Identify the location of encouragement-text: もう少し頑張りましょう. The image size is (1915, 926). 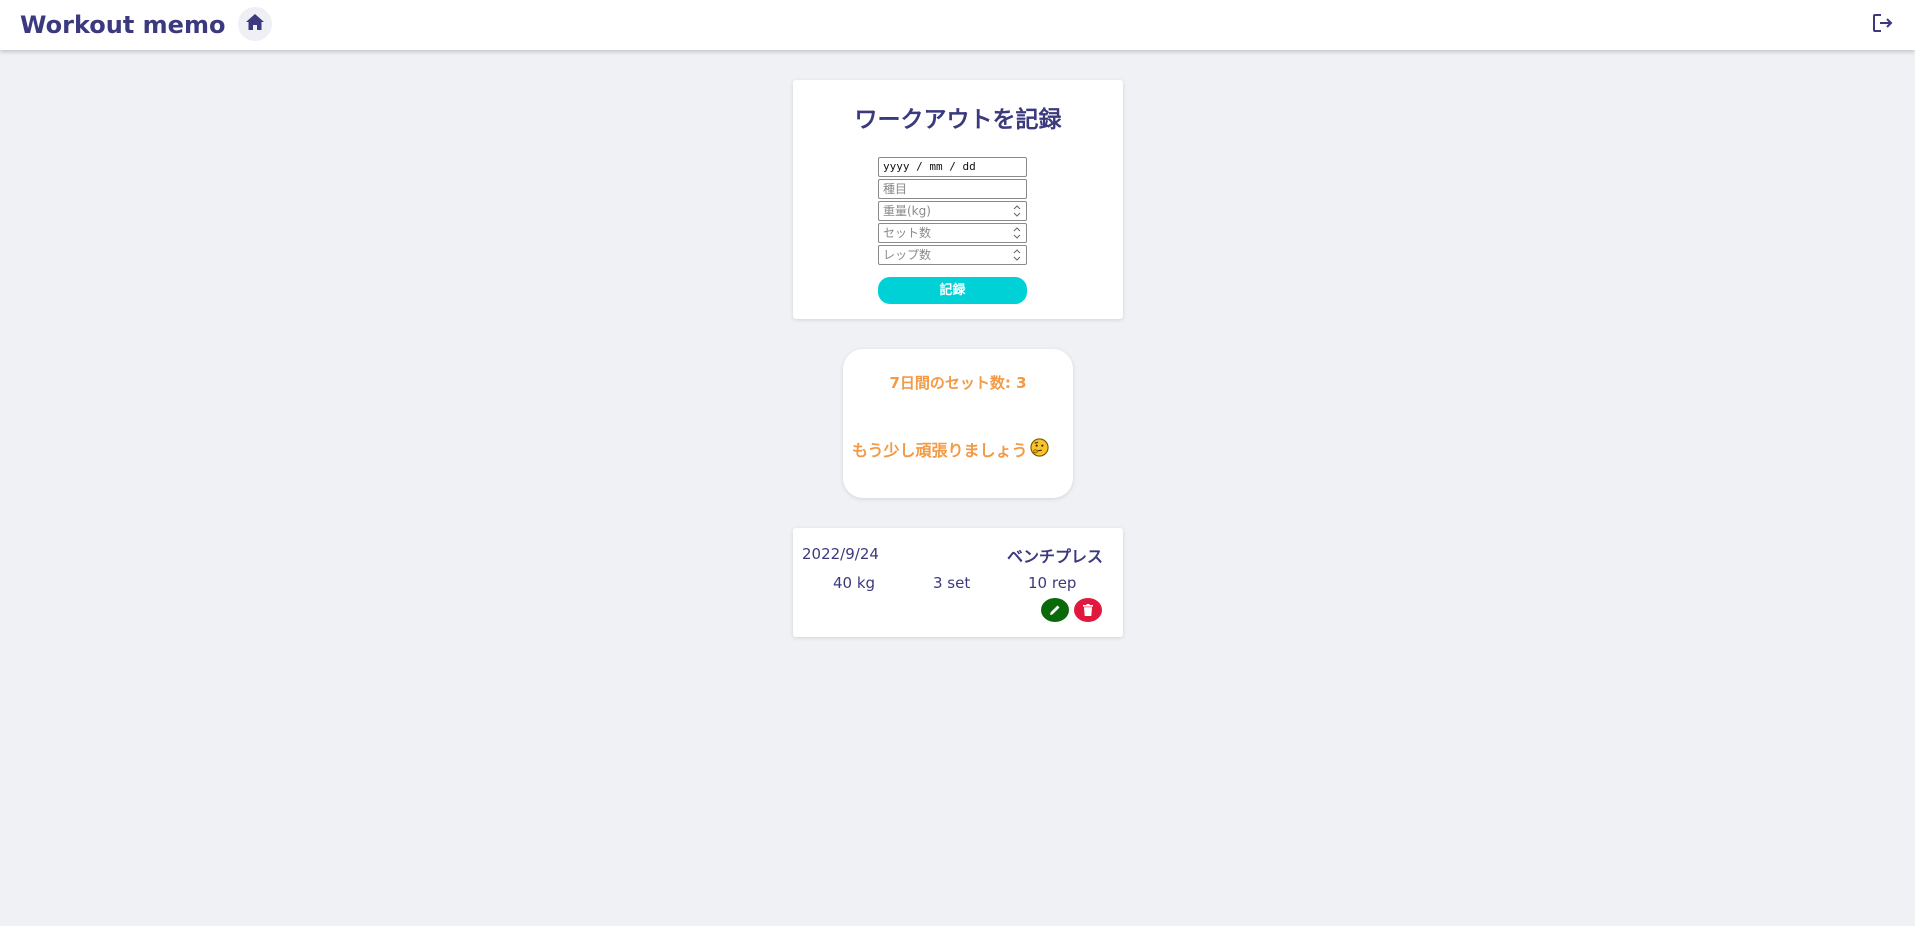
(940, 450).